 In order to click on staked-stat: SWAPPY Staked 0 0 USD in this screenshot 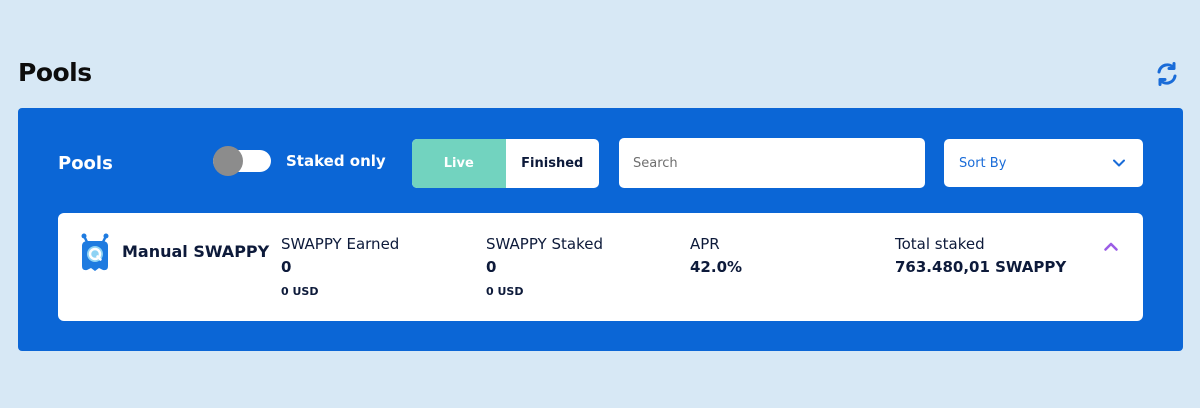, I will do `click(544, 266)`.